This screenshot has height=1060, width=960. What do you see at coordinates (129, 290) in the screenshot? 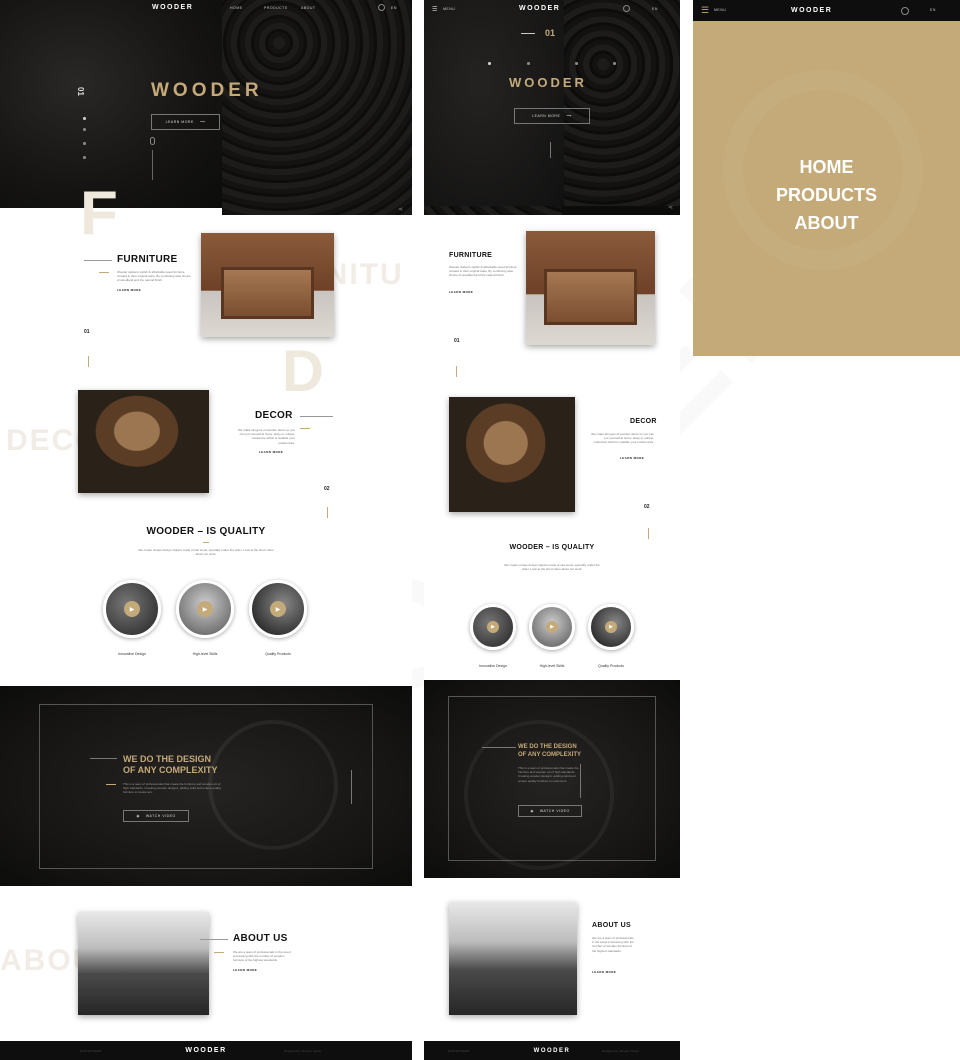
I see `furniture-learn-more: LEARN MORE` at bounding box center [129, 290].